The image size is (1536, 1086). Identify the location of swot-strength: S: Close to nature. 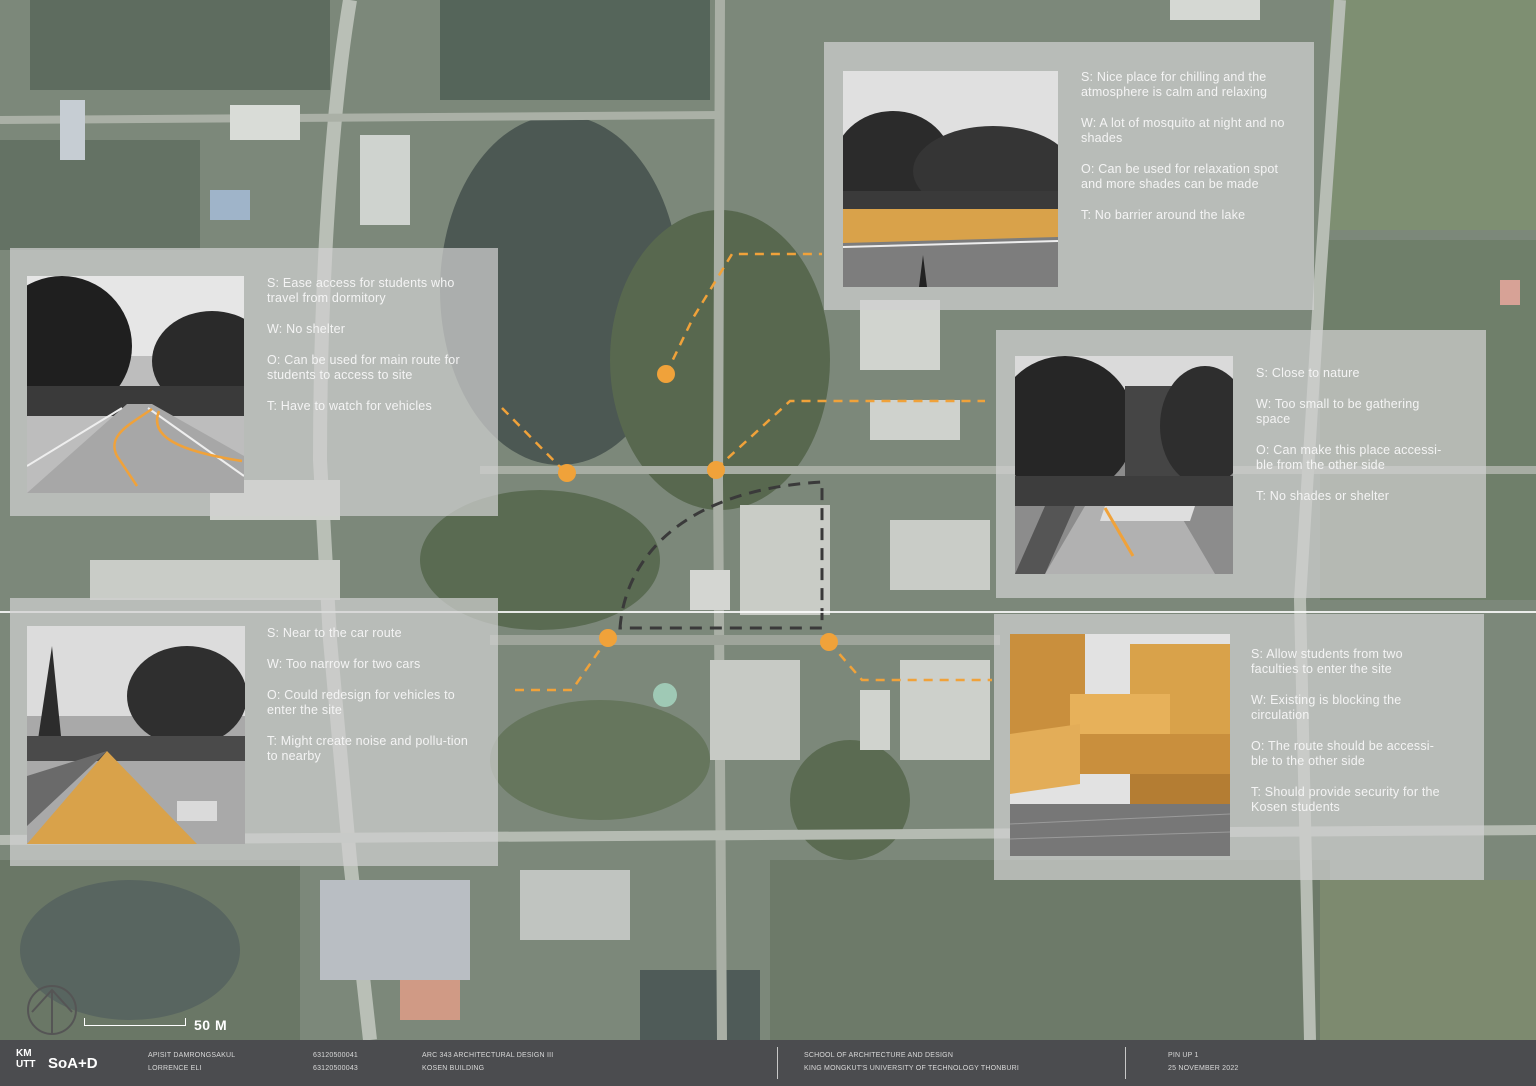
(1308, 373).